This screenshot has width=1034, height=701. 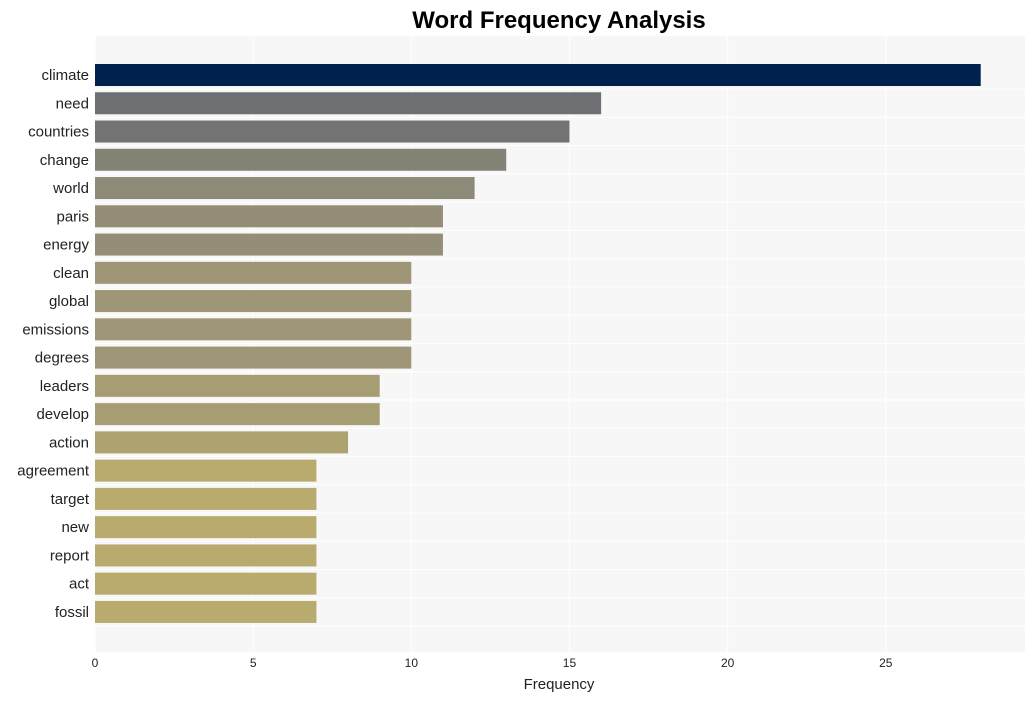 I want to click on y-tick-label-global: global, so click(x=69, y=301).